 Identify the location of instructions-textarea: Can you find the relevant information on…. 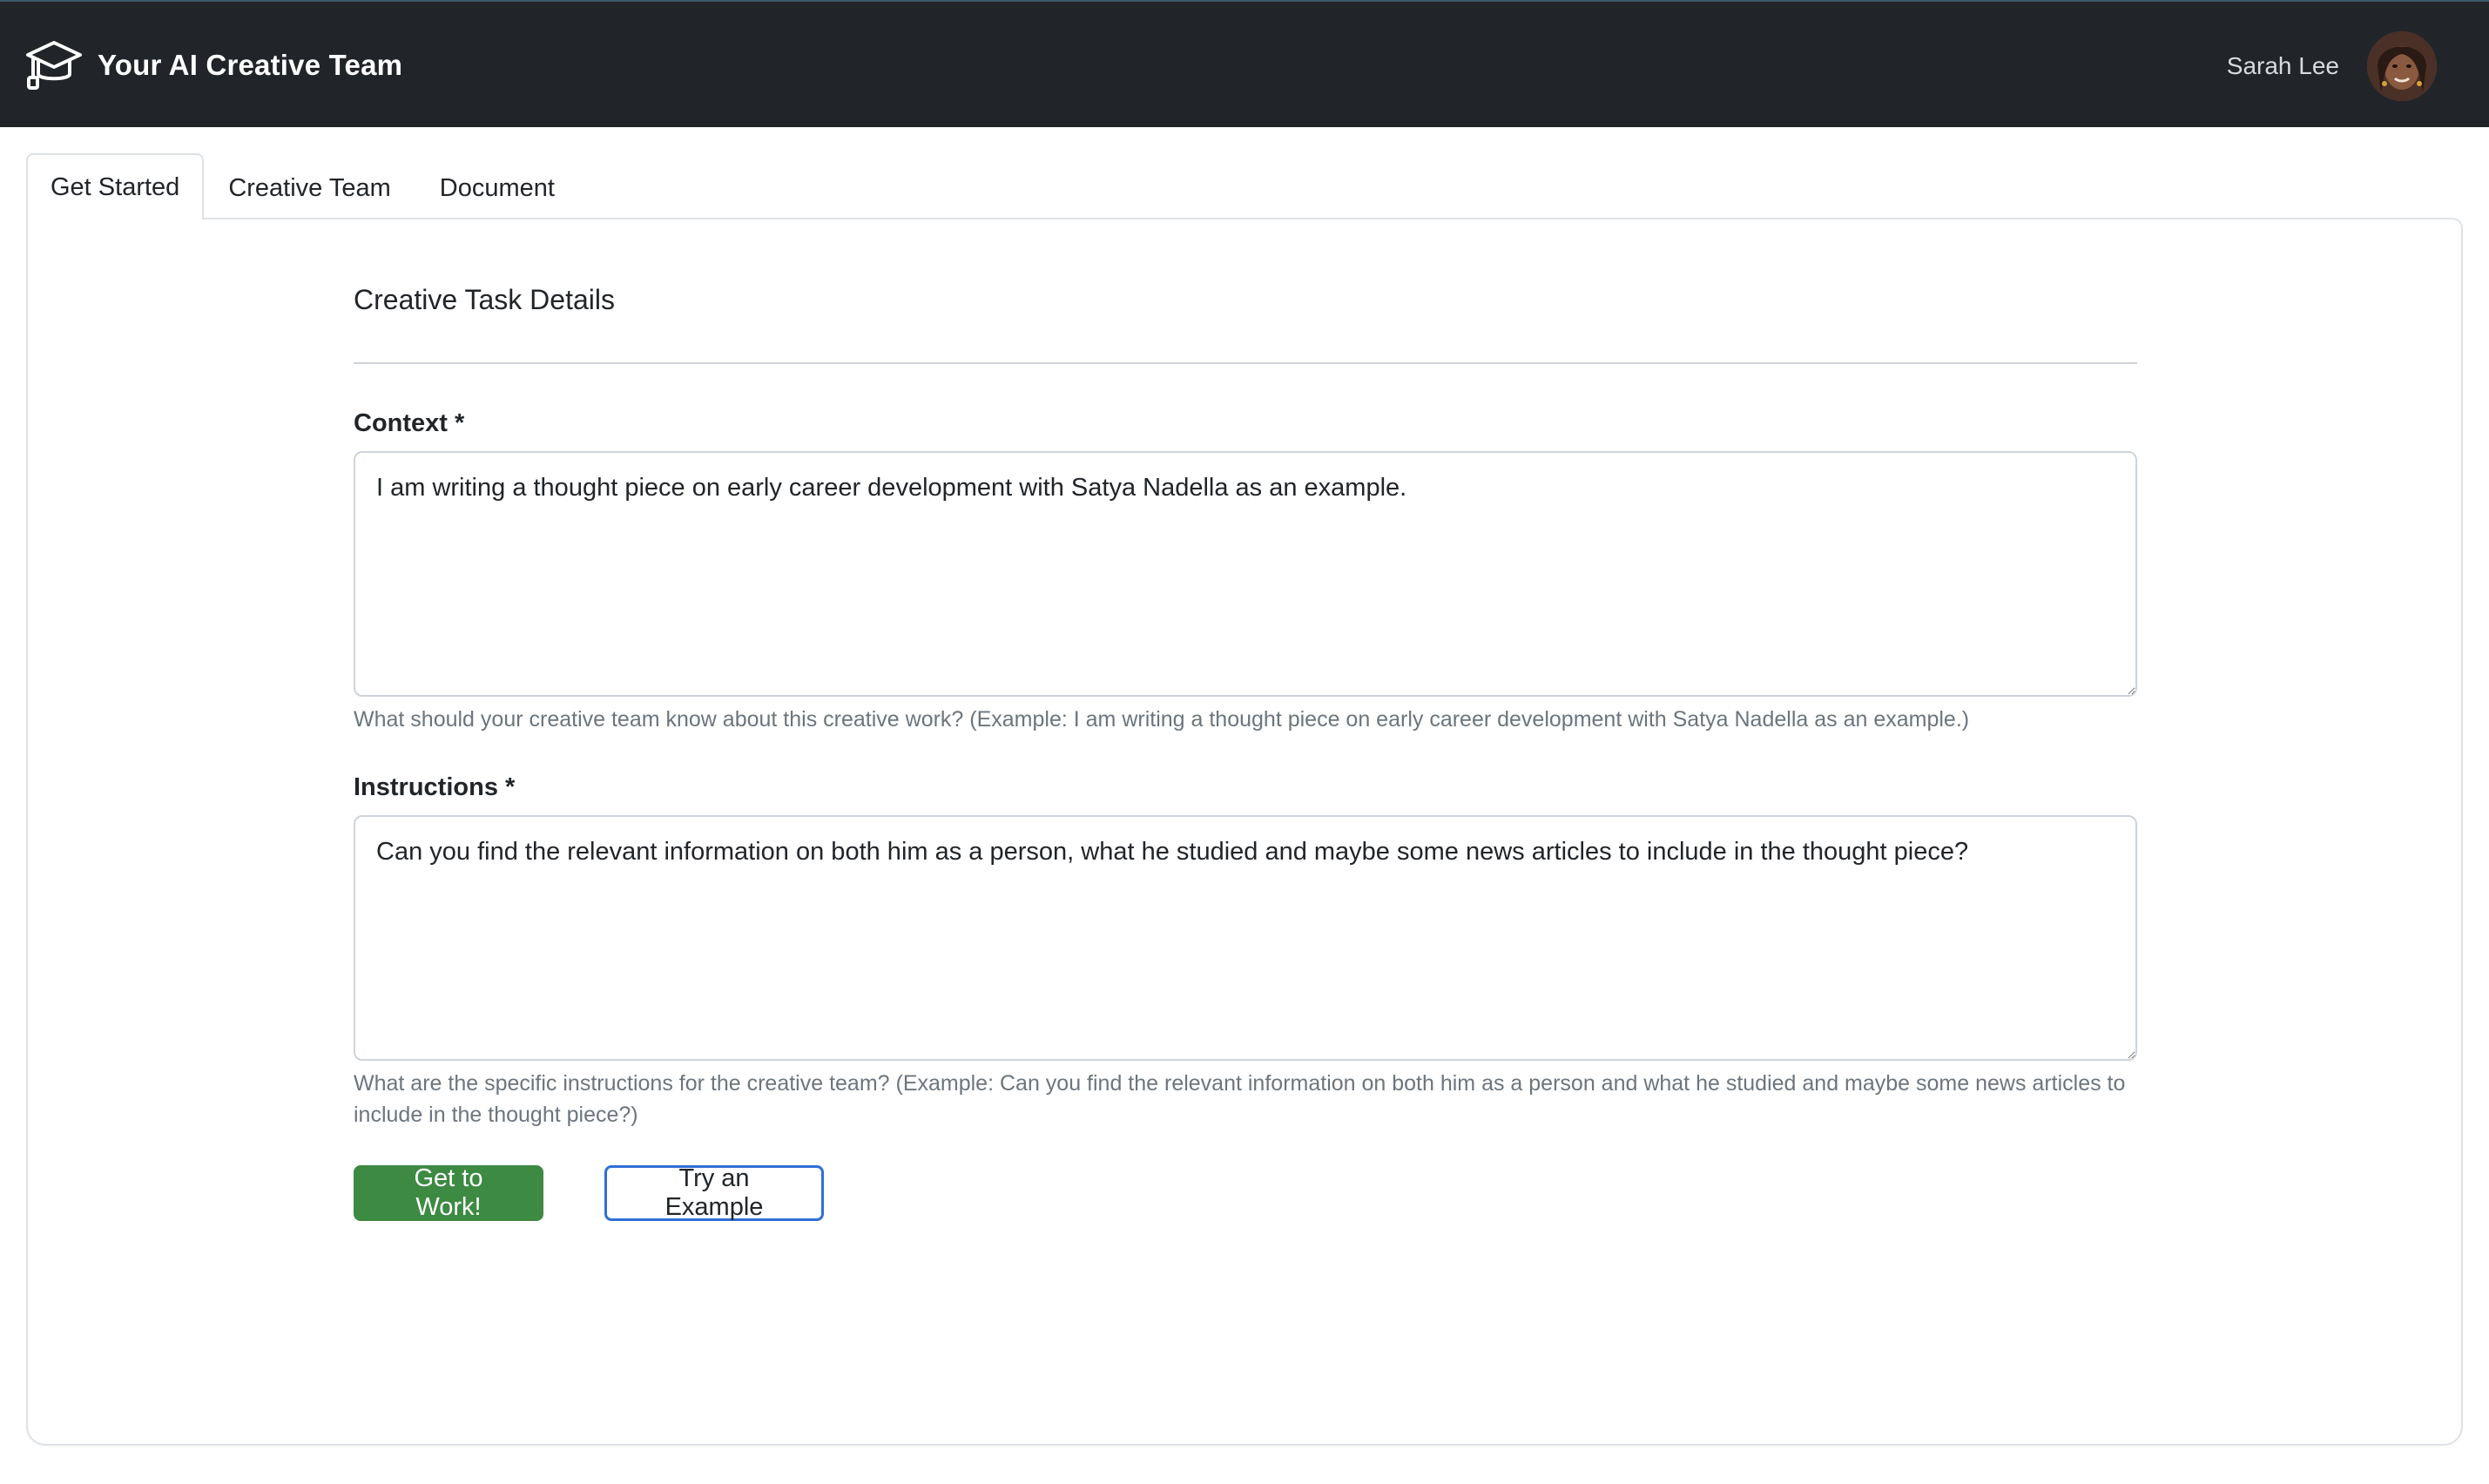
(1245, 938).